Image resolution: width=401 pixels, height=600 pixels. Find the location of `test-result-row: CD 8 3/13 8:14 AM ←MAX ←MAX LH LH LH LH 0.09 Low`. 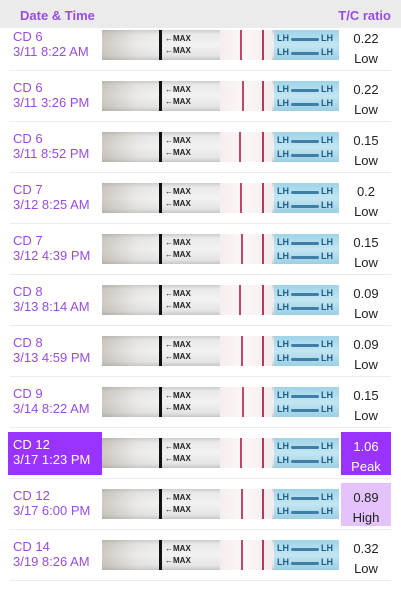

test-result-row: CD 8 3/13 8:14 AM ←MAX ←MAX LH LH LH LH 0.09 Low is located at coordinates (200, 300).